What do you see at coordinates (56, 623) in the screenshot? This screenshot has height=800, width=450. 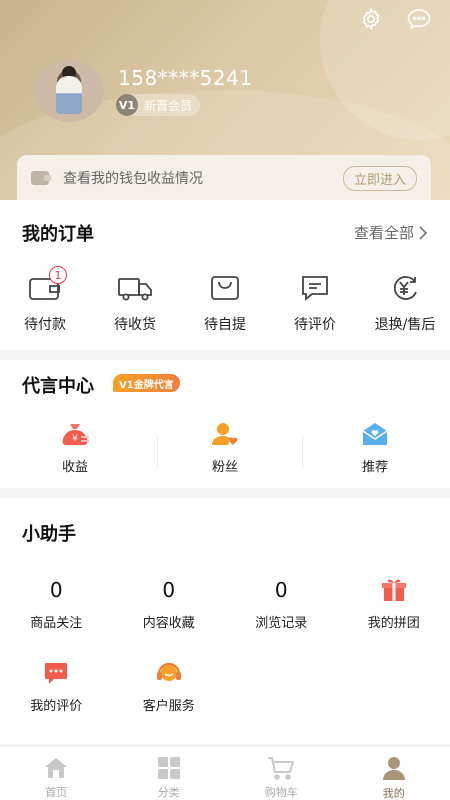 I see `helper-item-label: 商品关注` at bounding box center [56, 623].